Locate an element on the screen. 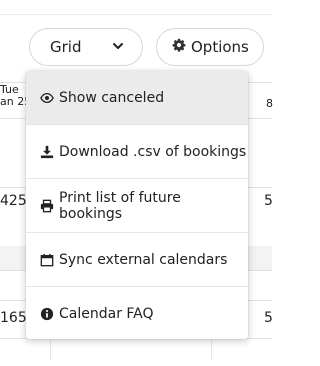 This screenshot has height=366, width=320. menu-item-label: Print list of future bookings is located at coordinates (120, 205).